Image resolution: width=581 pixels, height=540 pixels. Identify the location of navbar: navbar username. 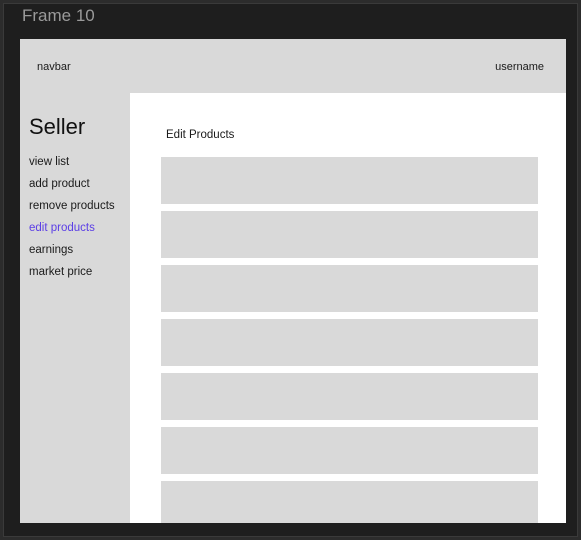
(293, 66).